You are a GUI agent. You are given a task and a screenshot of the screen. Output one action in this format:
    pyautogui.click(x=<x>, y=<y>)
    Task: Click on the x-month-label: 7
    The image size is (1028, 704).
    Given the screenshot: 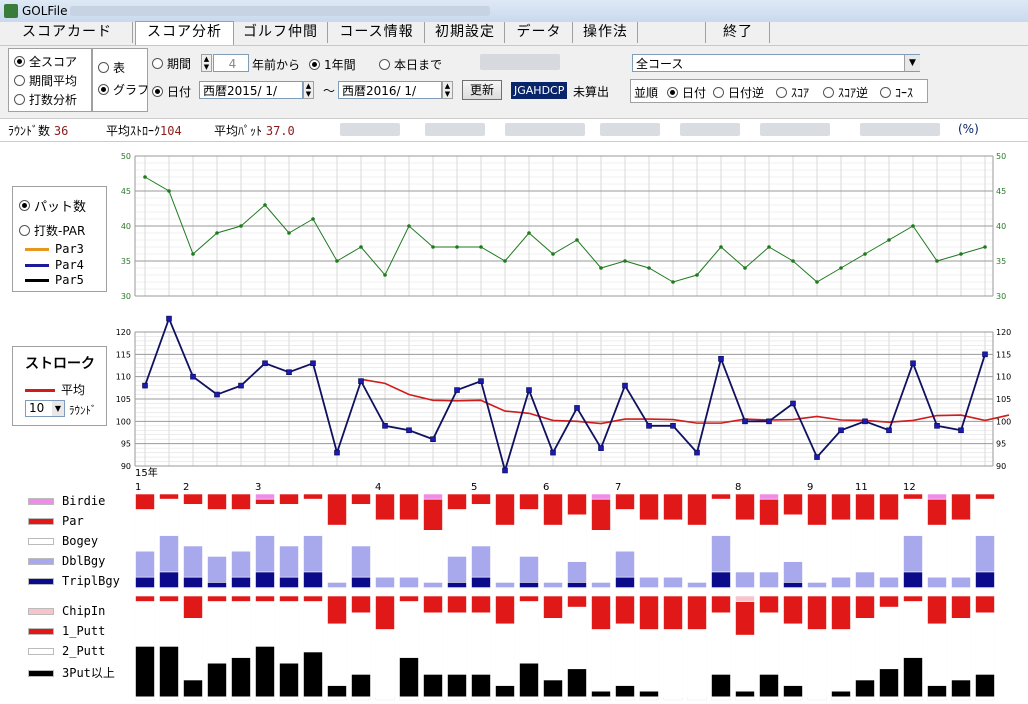 What is the action you would take?
    pyautogui.click(x=618, y=487)
    